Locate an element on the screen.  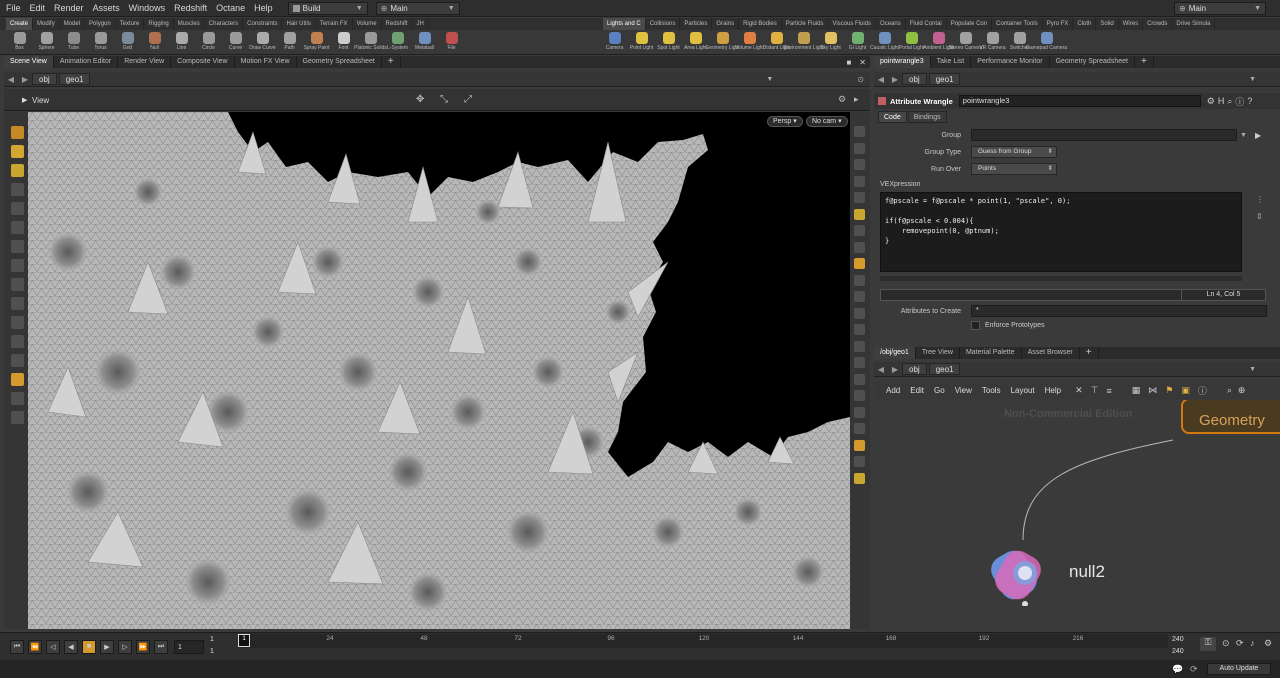
shelf-tab-volume: Volume is located at coordinates (367, 24).